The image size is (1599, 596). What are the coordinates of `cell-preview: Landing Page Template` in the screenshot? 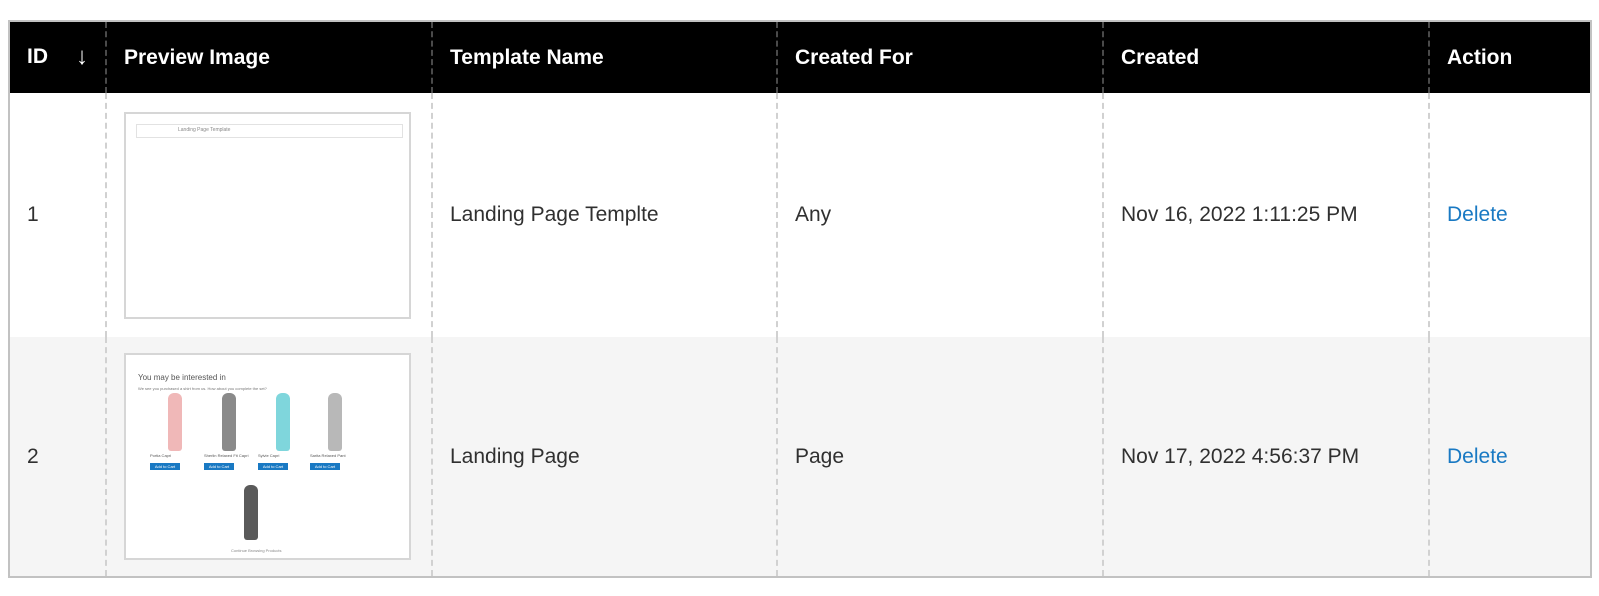 It's located at (268, 215).